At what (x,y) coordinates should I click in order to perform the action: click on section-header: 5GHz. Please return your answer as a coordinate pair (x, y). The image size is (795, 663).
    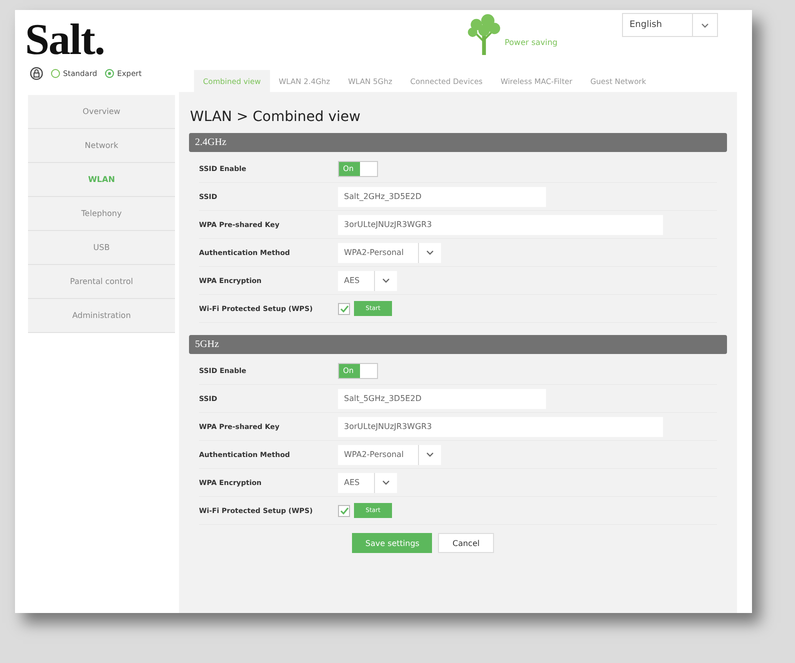
    Looking at the image, I should click on (458, 344).